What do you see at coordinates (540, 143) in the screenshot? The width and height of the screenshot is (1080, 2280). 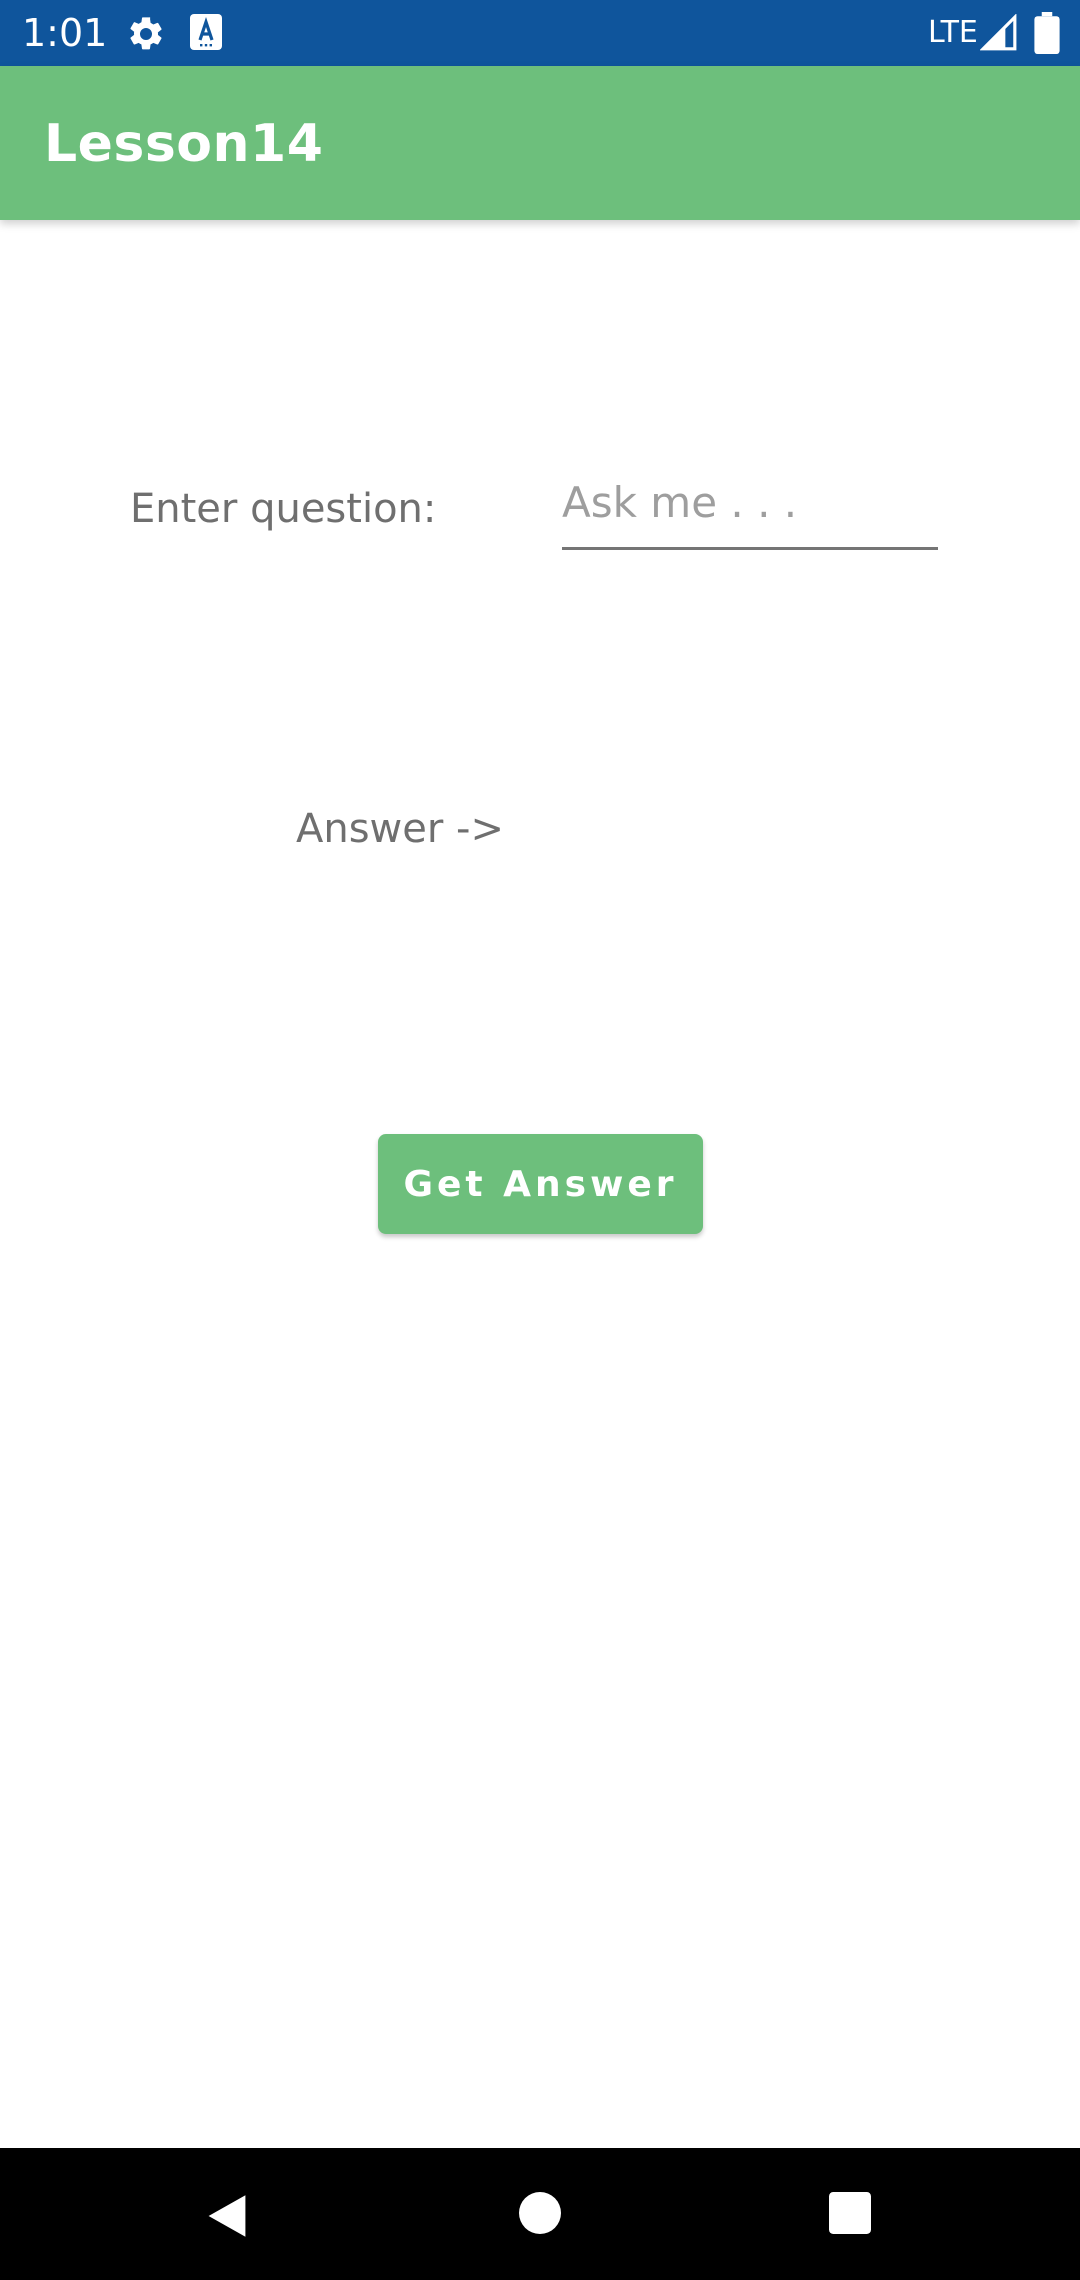 I see `app-bar: Lesson14` at bounding box center [540, 143].